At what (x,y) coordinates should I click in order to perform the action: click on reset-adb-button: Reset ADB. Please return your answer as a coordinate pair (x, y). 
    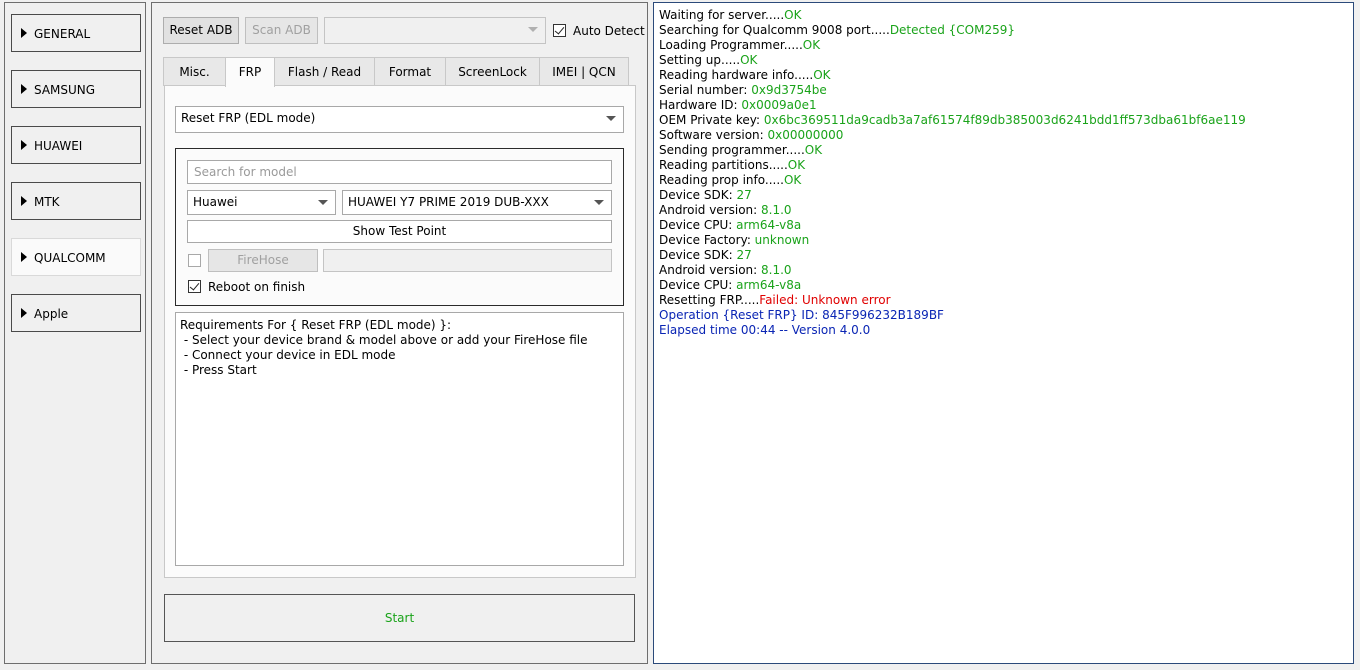
    Looking at the image, I should click on (201, 30).